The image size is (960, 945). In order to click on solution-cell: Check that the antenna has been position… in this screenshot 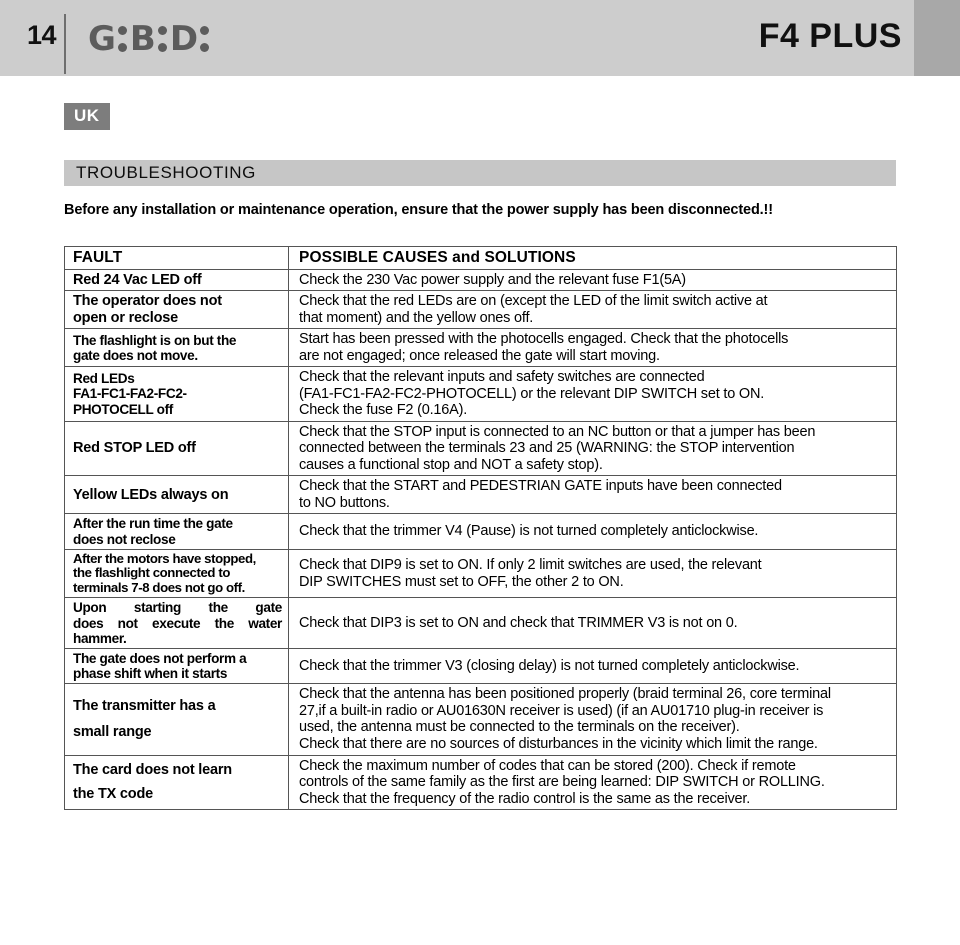, I will do `click(592, 719)`.